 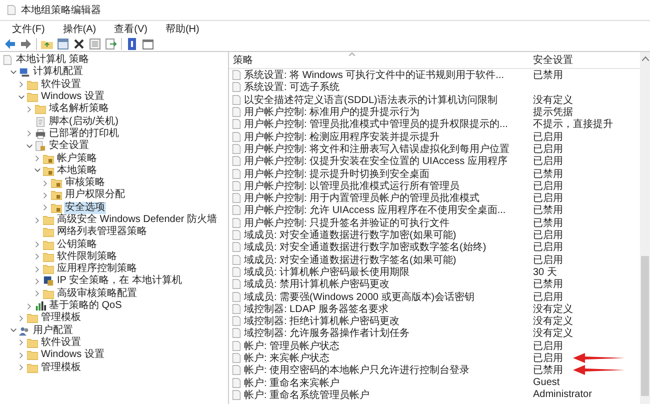 What do you see at coordinates (645, 228) in the screenshot?
I see `scrollbar` at bounding box center [645, 228].